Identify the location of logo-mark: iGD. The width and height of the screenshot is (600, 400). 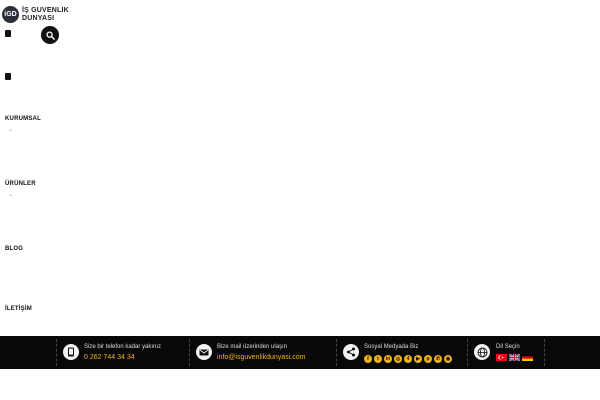
(10, 14).